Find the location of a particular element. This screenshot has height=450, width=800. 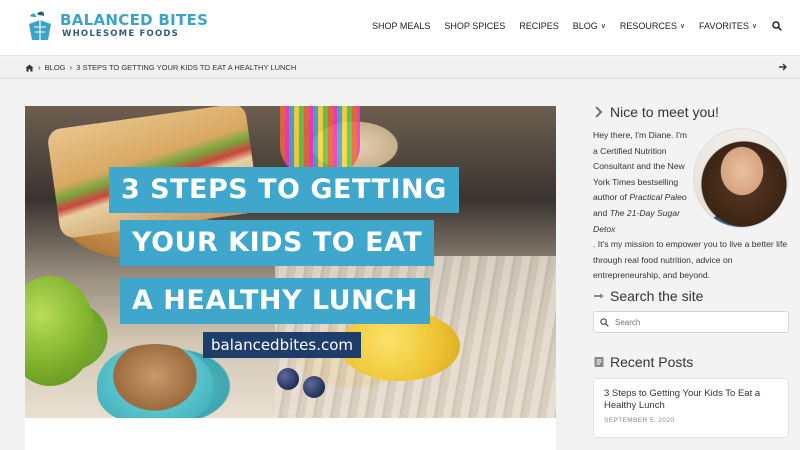

hero-title-line-2: YOUR KIDS TO EAT is located at coordinates (277, 243).